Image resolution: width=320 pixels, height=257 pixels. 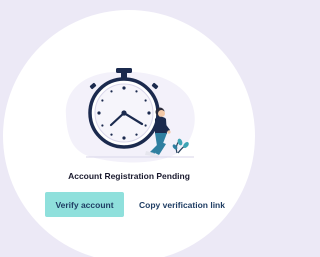 I want to click on dialog-title: Account Registration Pending, so click(x=129, y=176).